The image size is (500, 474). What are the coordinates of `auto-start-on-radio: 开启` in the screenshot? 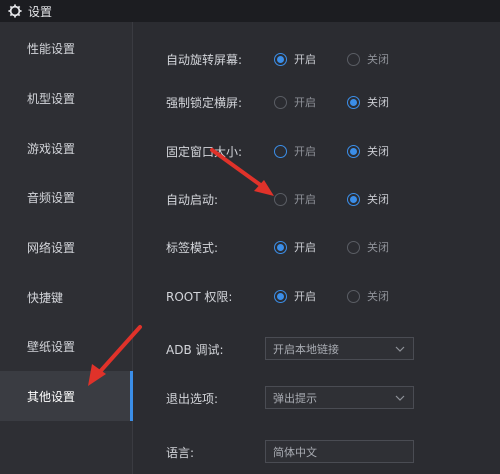 It's located at (295, 199).